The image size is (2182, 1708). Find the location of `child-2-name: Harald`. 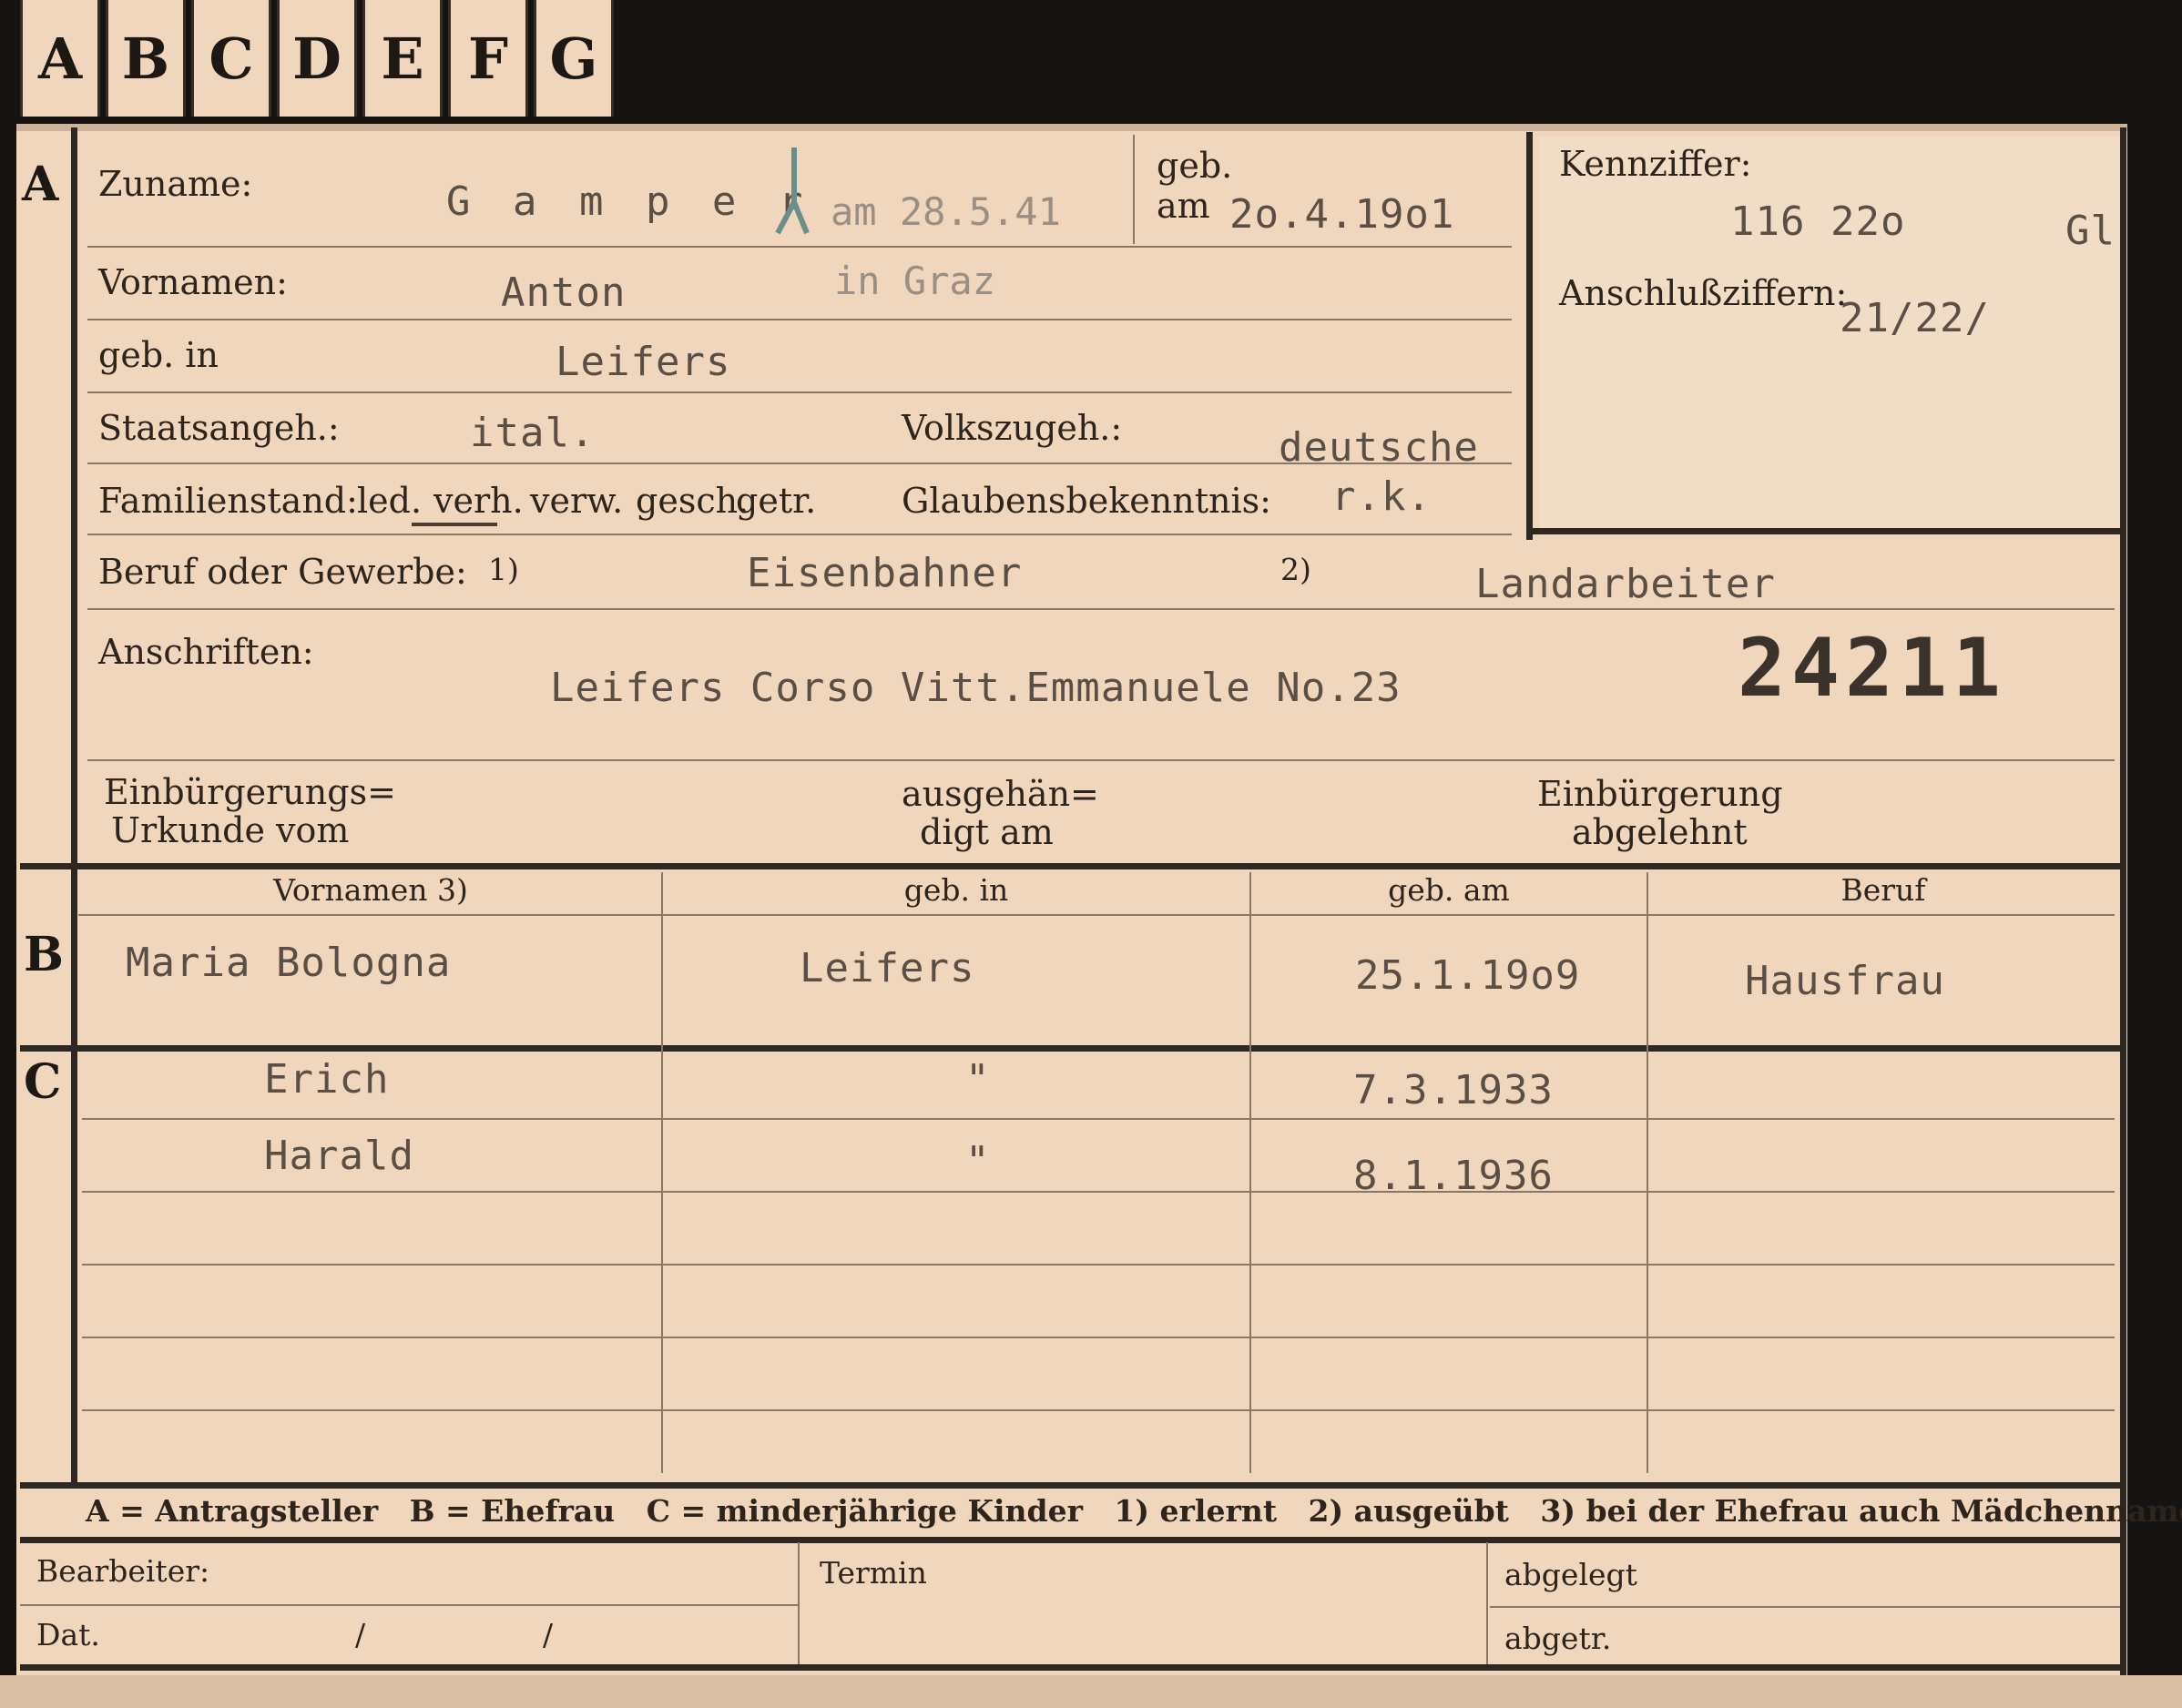

child-2-name: Harald is located at coordinates (339, 1156).